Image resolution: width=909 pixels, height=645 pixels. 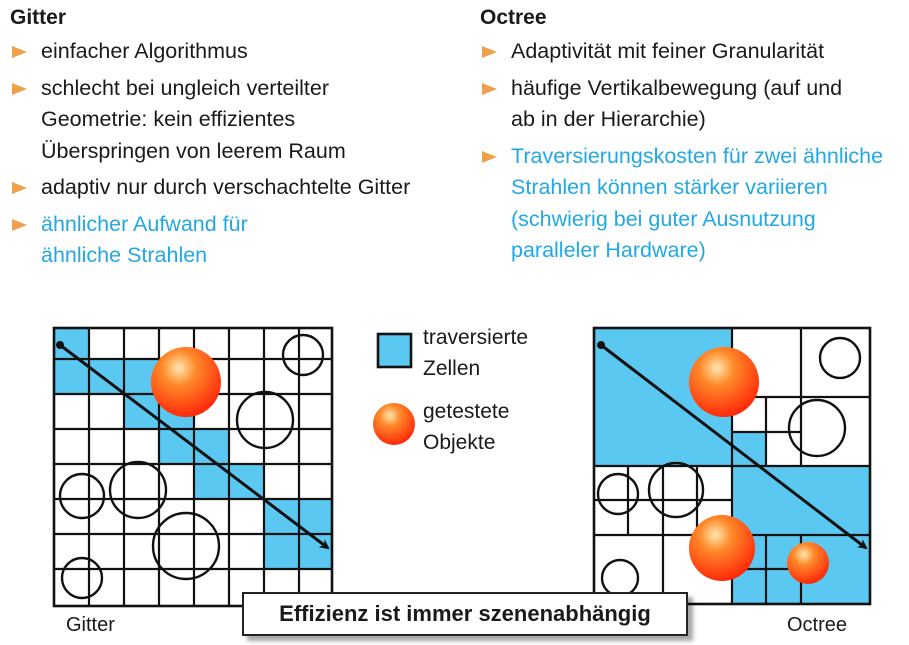 What do you see at coordinates (724, 382) in the screenshot?
I see `octree-tested-sphere-large` at bounding box center [724, 382].